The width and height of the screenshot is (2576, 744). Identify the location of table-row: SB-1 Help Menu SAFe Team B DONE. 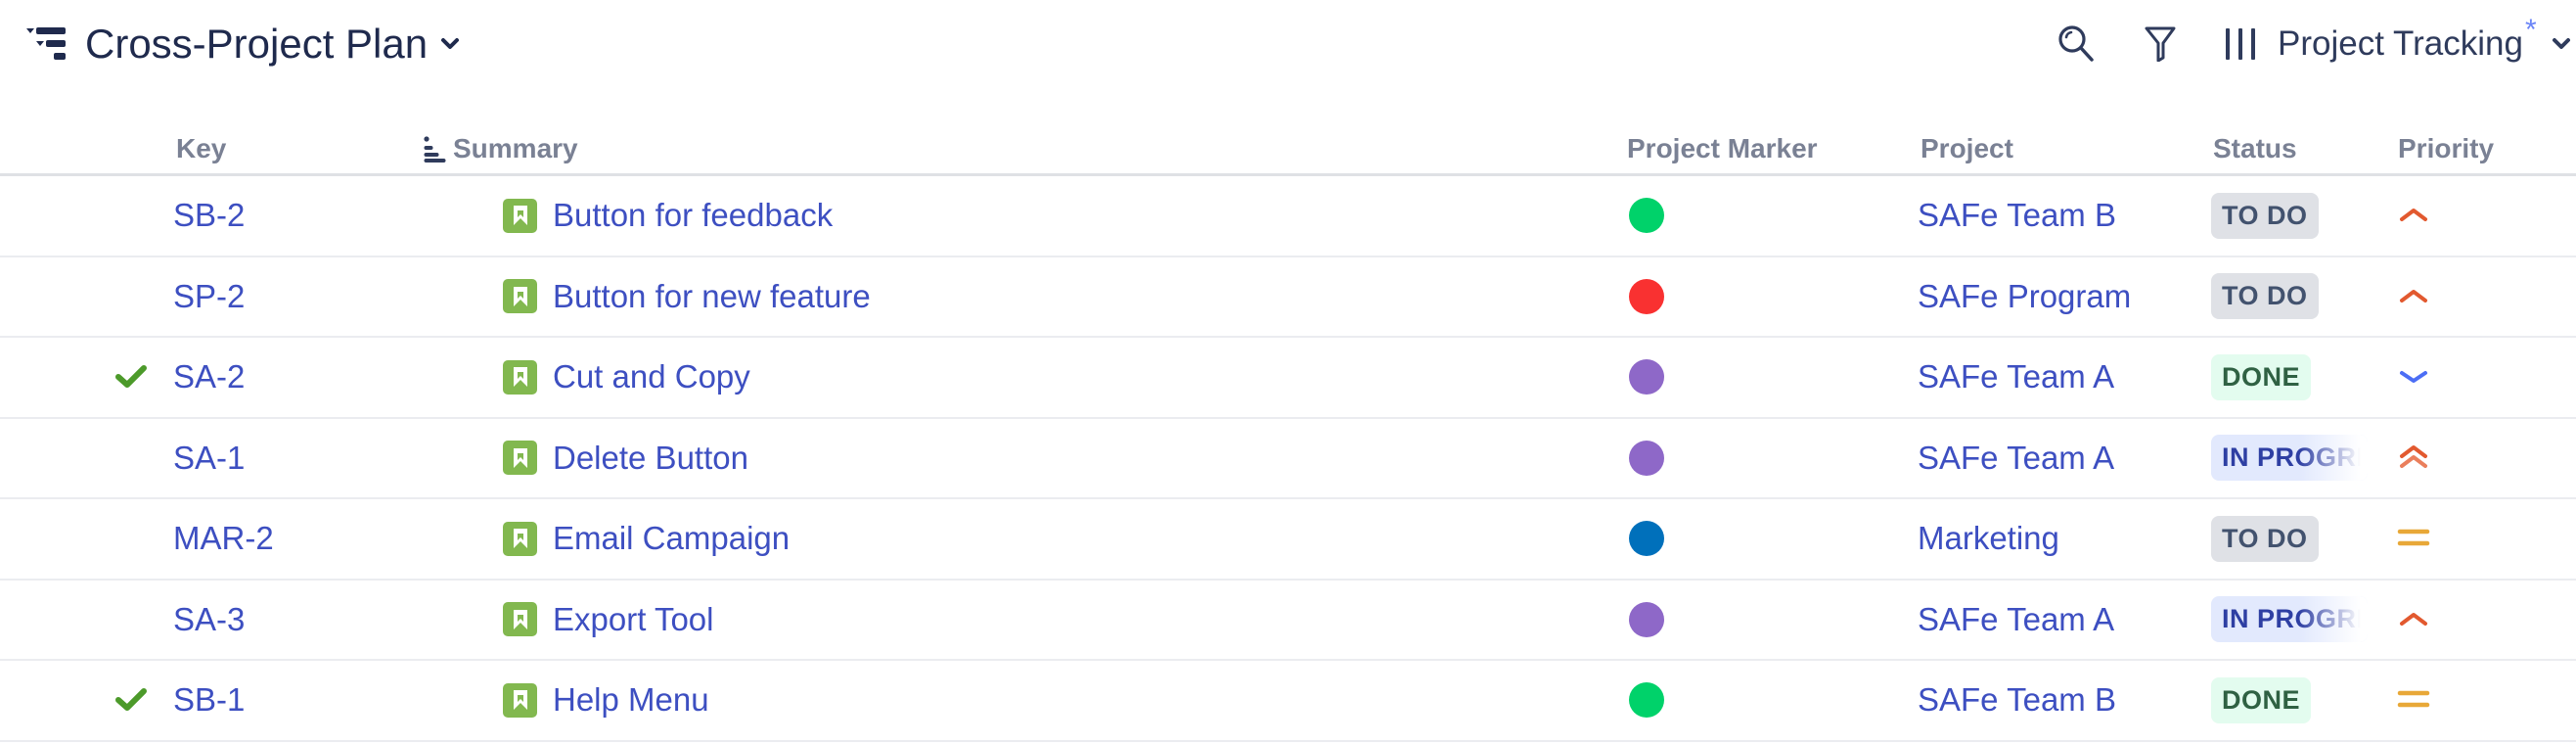
(1288, 702).